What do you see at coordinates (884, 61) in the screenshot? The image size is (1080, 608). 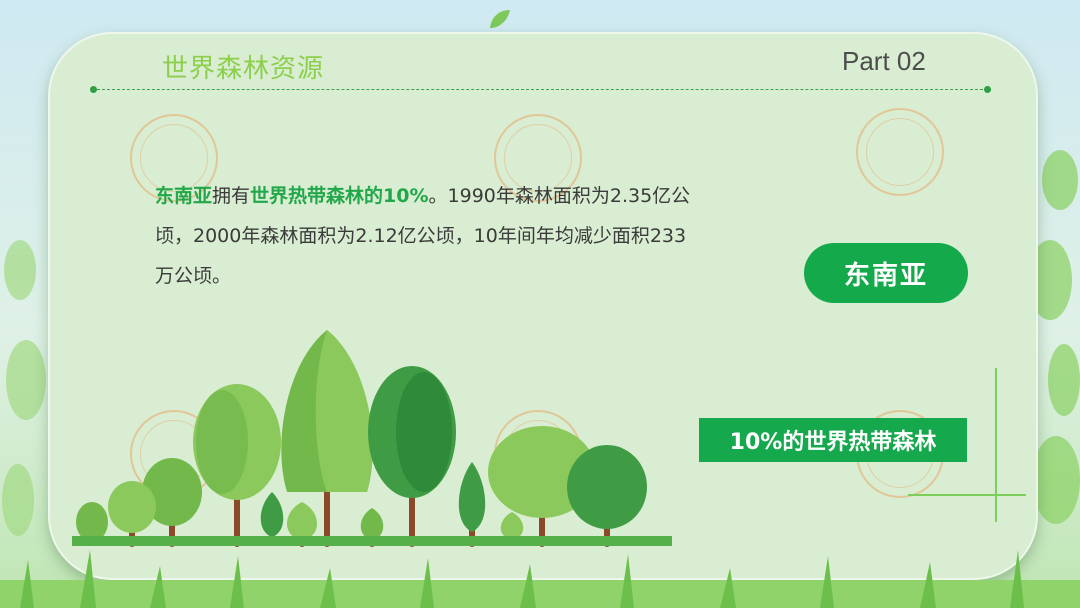 I see `part-label: Part 02` at bounding box center [884, 61].